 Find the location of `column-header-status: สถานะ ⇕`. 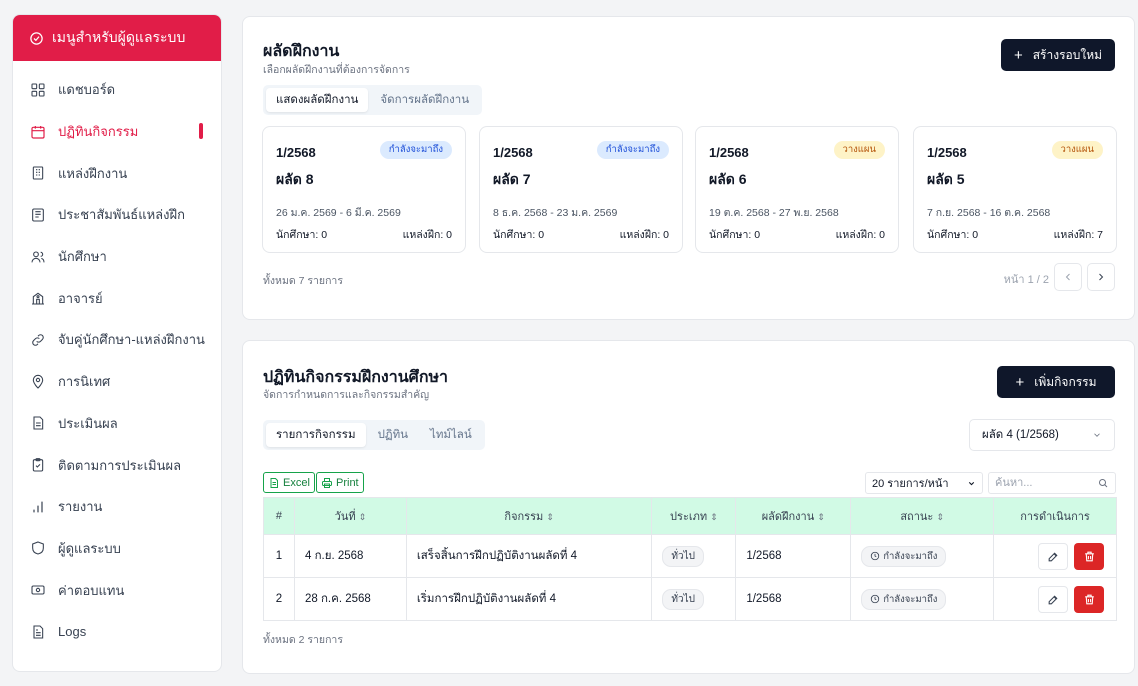

column-header-status: สถานะ ⇕ is located at coordinates (922, 516).